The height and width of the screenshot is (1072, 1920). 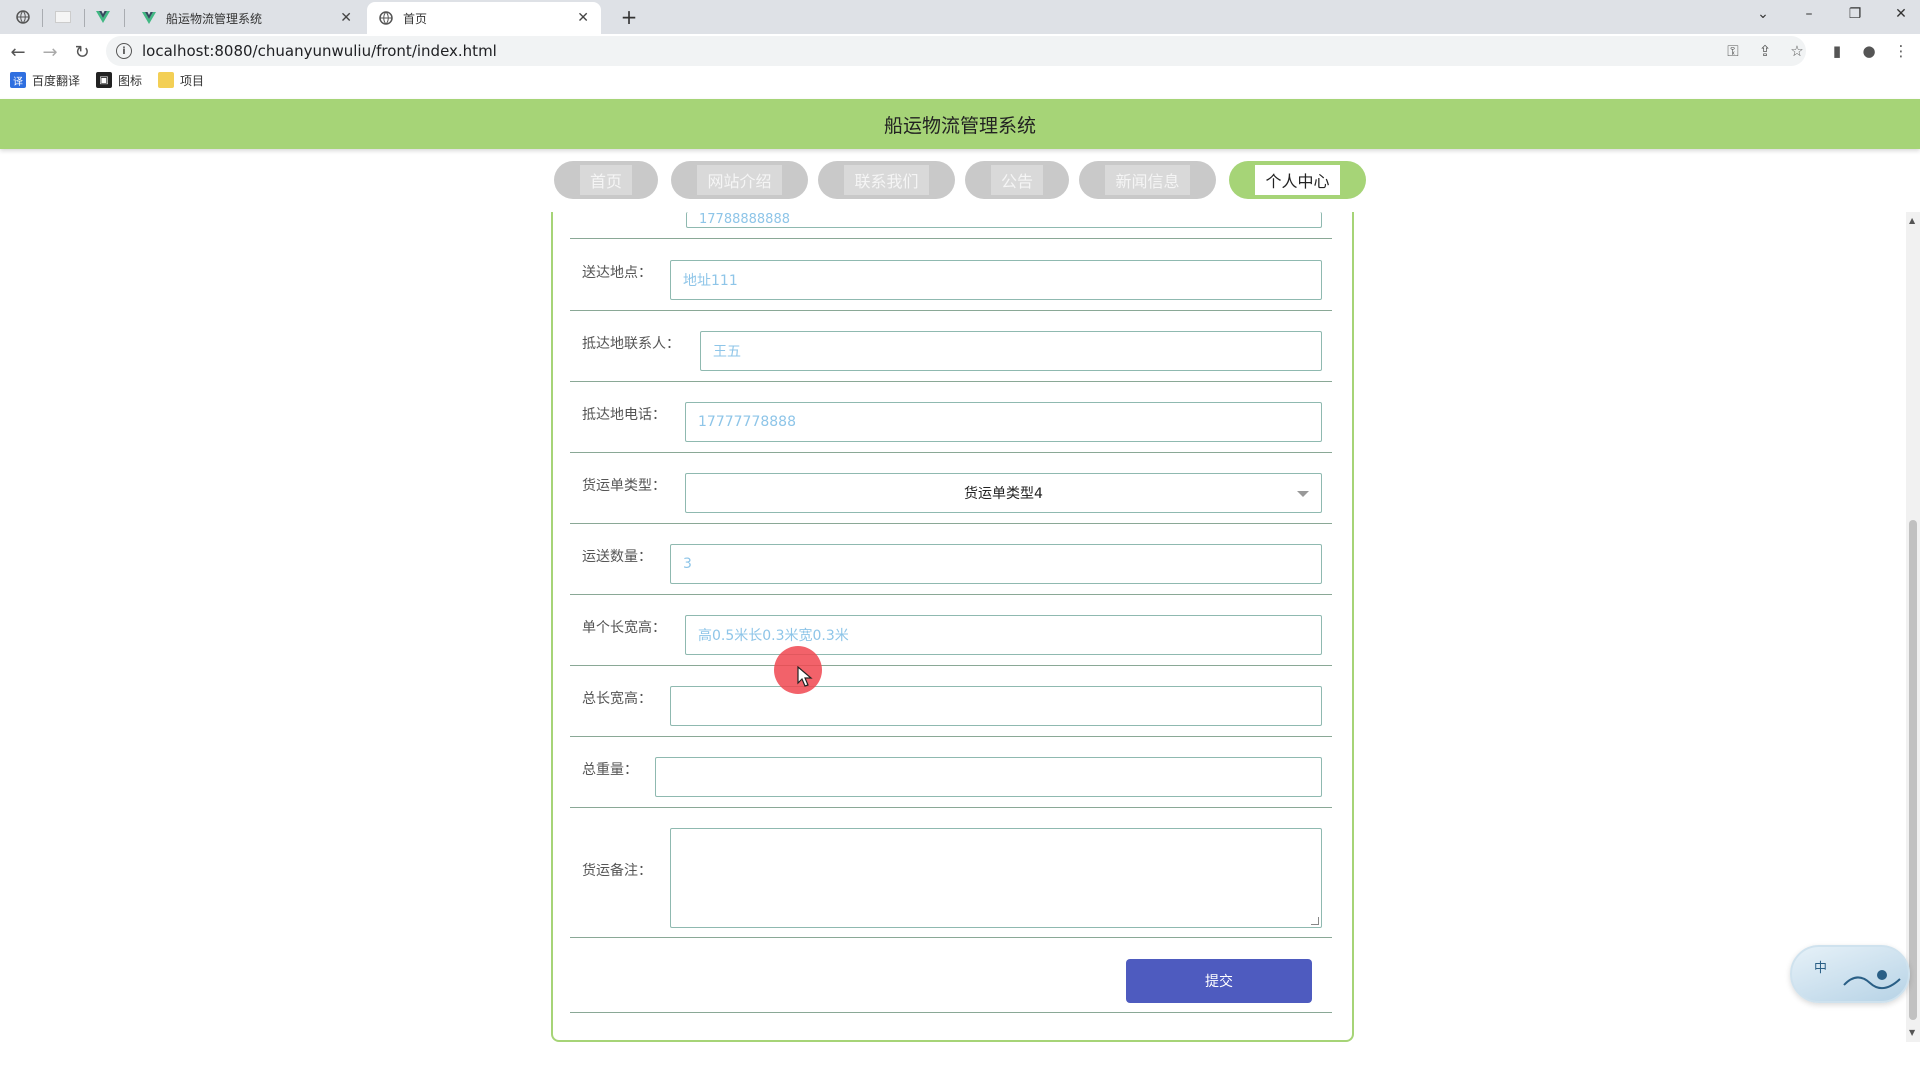 I want to click on nav-item-home: 首页, so click(x=606, y=180).